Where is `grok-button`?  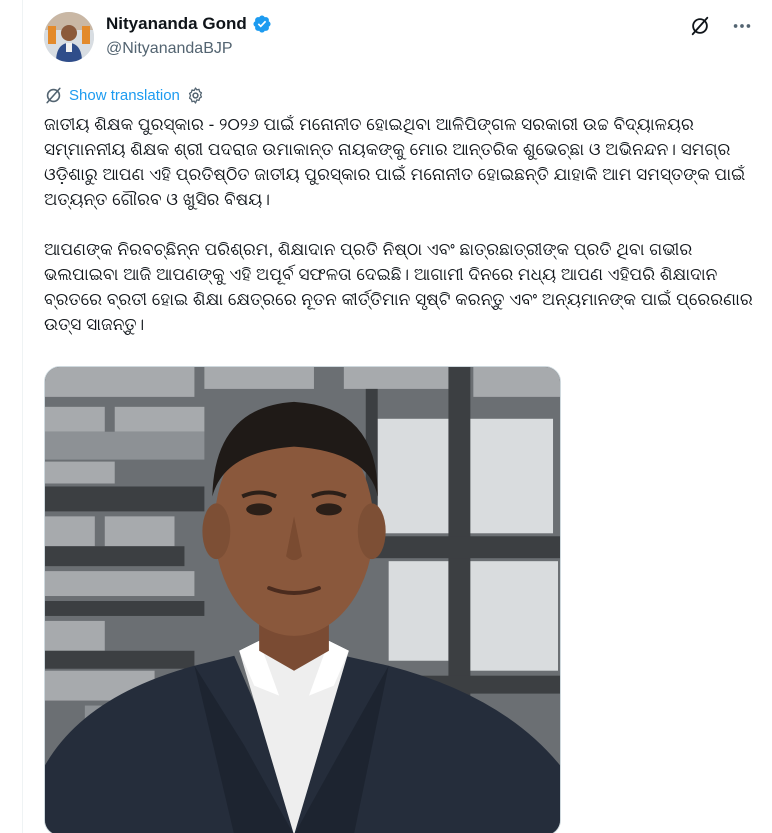
grok-button is located at coordinates (700, 26).